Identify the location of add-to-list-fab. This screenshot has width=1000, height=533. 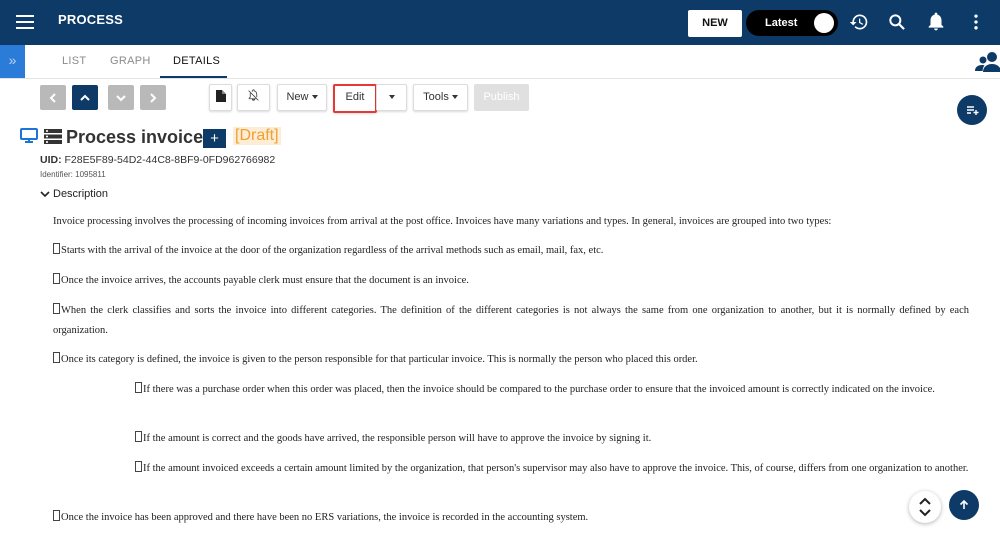
(972, 110).